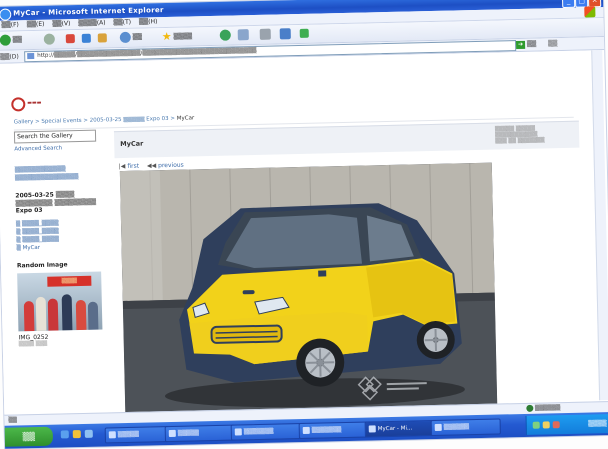 The image size is (608, 449). I want to click on taskbar-item-2: ▒▒▒▒▒, so click(200, 434).